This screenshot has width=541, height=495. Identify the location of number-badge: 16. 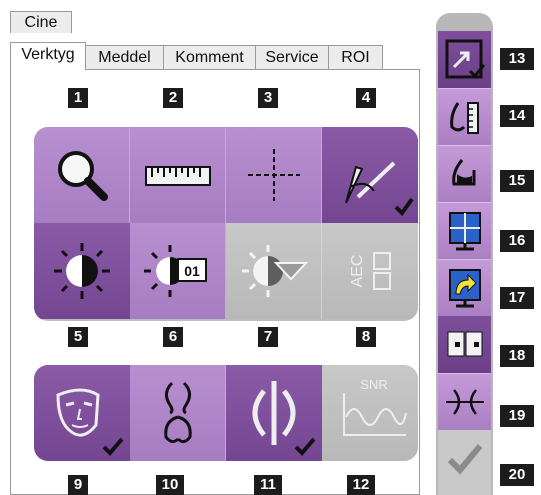
(517, 241).